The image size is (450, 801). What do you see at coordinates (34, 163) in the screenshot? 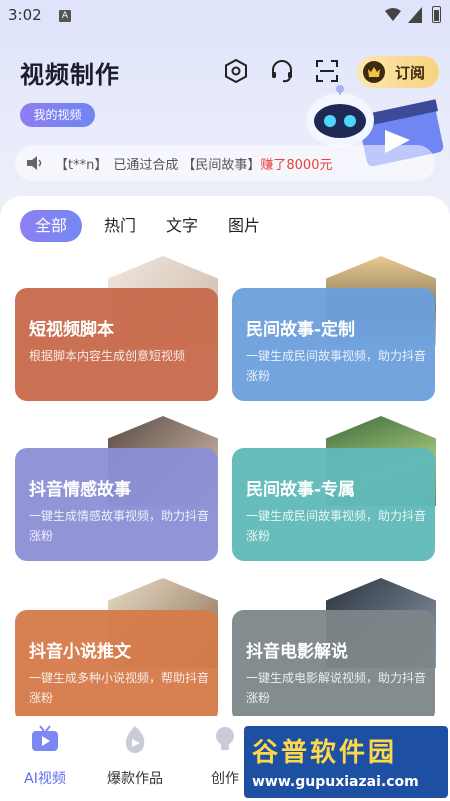
I see `speaker-icon` at bounding box center [34, 163].